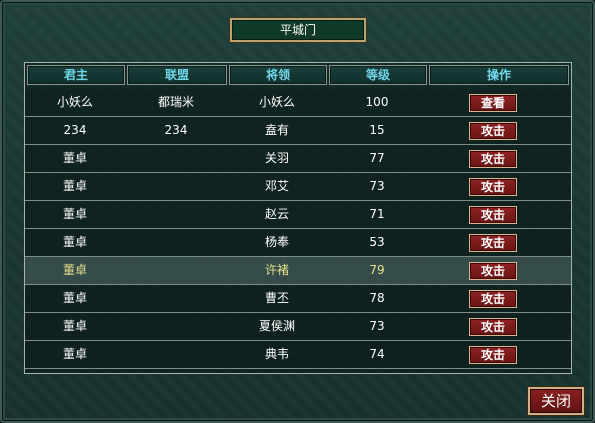  What do you see at coordinates (298, 30) in the screenshot?
I see `dialog-title: 平城门` at bounding box center [298, 30].